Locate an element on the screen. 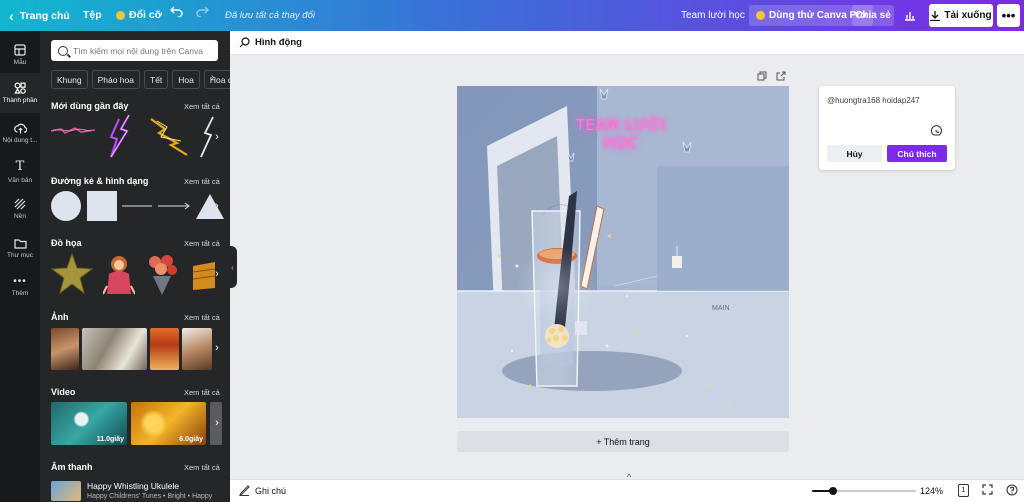 The width and height of the screenshot is (1024, 502). background-icon is located at coordinates (20, 204).